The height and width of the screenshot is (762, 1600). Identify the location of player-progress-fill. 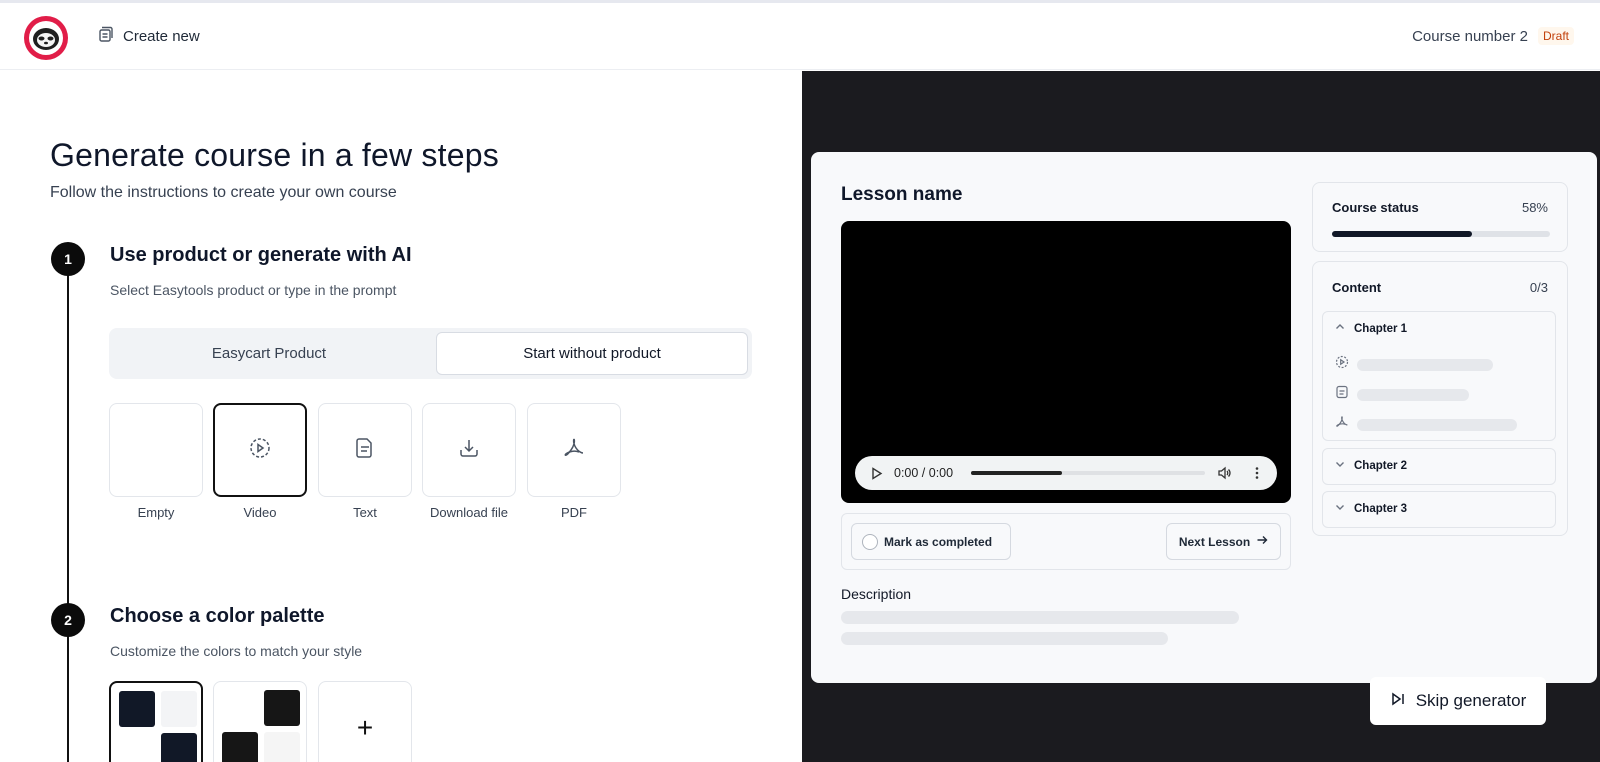
(1017, 473).